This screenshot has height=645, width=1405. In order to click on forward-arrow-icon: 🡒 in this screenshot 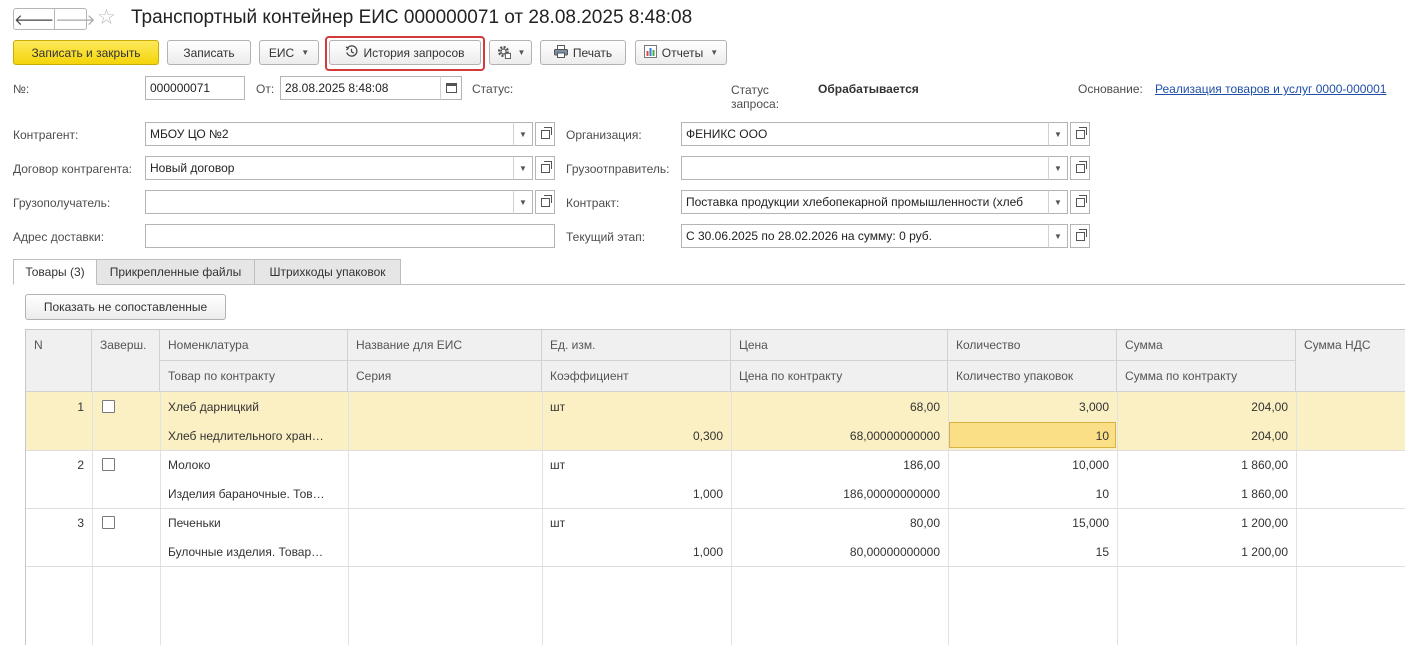, I will do `click(74, 19)`.